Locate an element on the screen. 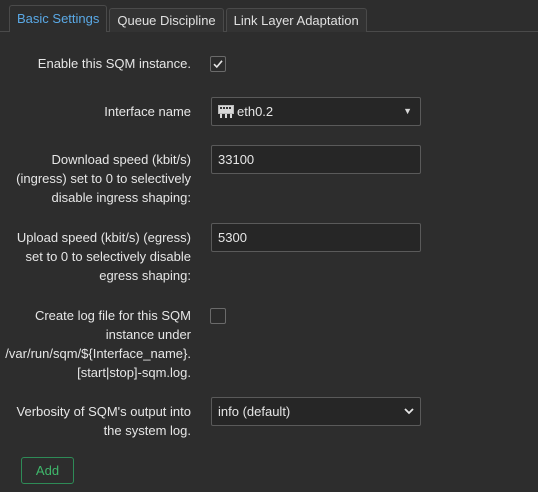 Image resolution: width=538 pixels, height=492 pixels. download-label-line: Download speed (kbit/s) is located at coordinates (121, 159).